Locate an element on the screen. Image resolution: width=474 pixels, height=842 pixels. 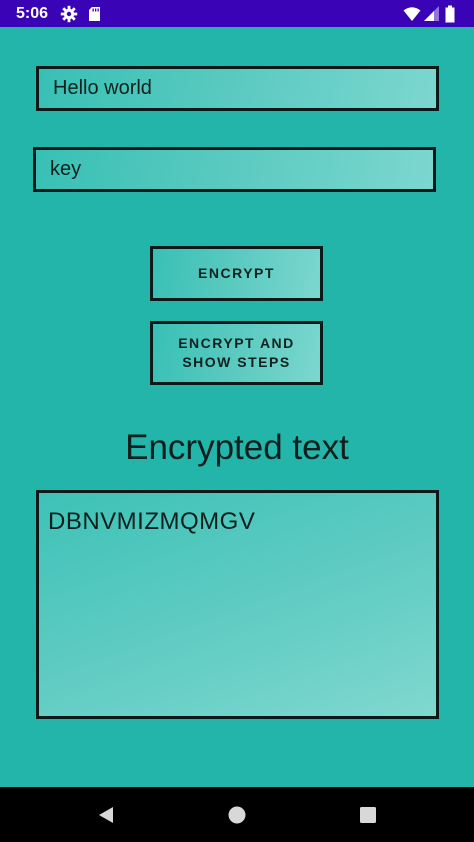
plaintext-input: Hello world is located at coordinates (237, 88).